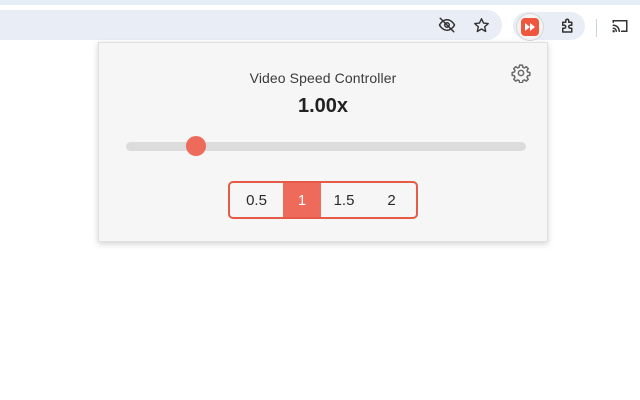 This screenshot has width=640, height=400. What do you see at coordinates (447, 25) in the screenshot?
I see `eye-slash-icon` at bounding box center [447, 25].